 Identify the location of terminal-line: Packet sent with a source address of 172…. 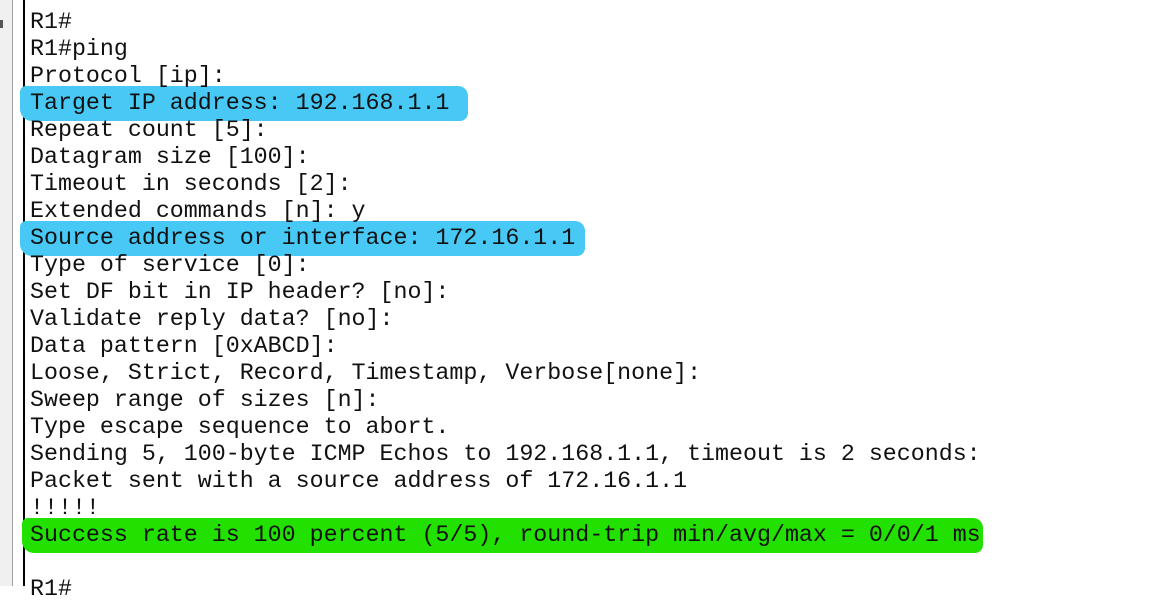
(359, 481).